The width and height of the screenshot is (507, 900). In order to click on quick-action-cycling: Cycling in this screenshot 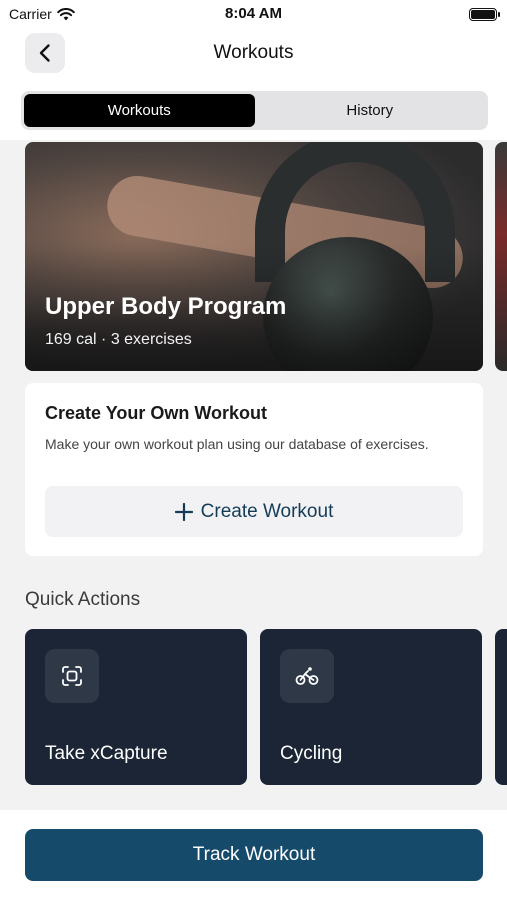, I will do `click(371, 707)`.